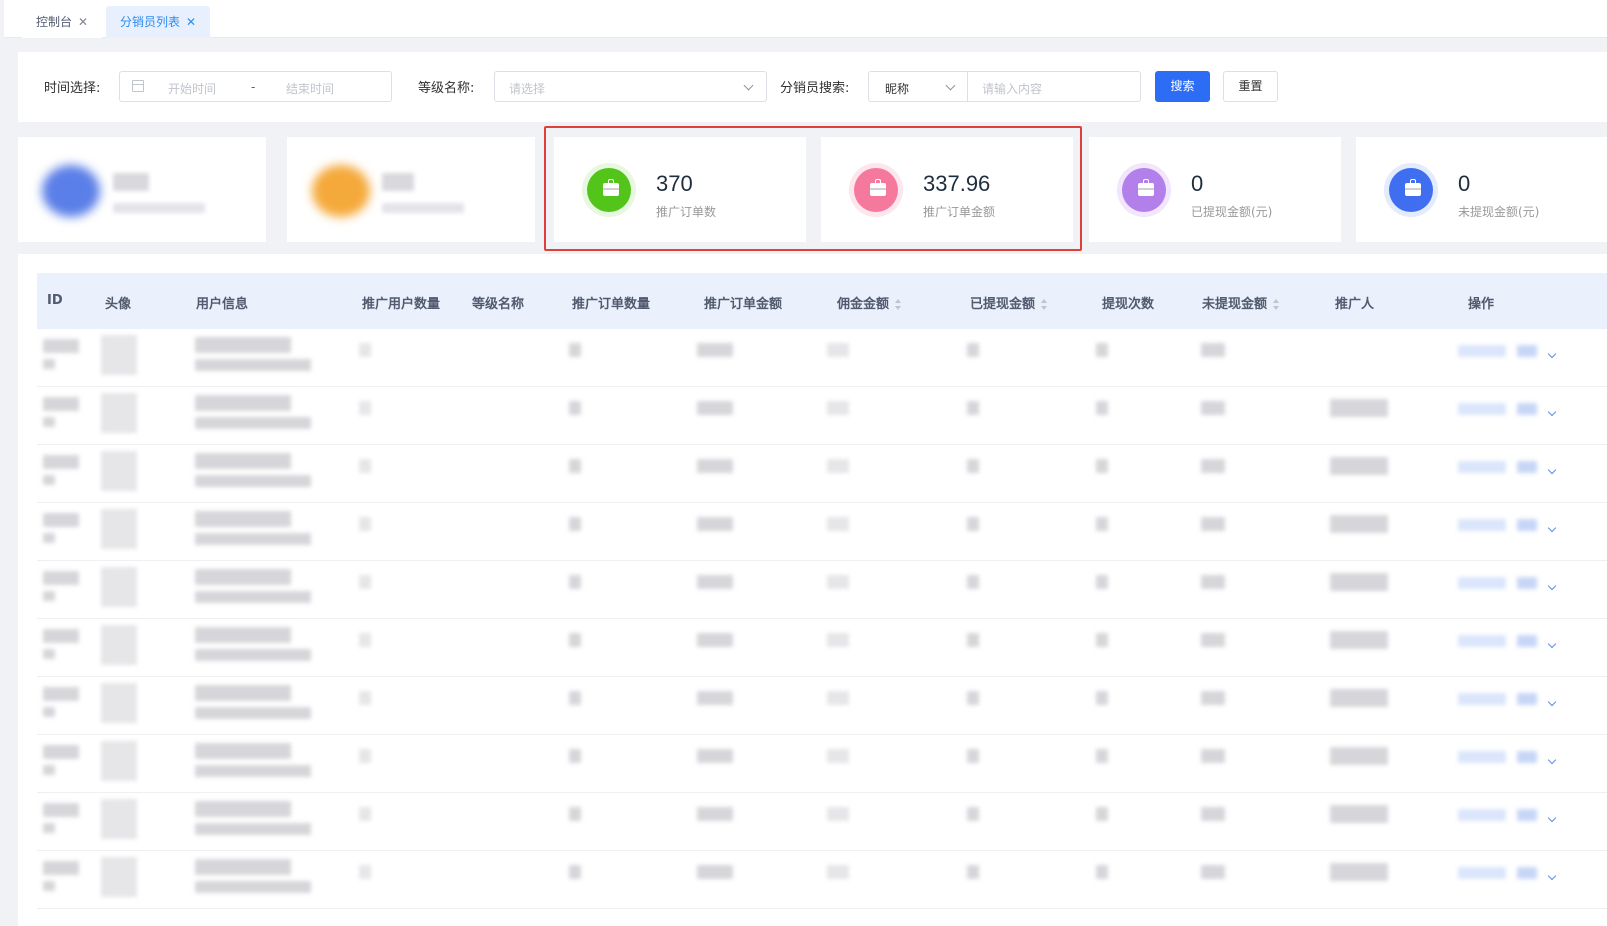 This screenshot has width=1607, height=926. Describe the element at coordinates (1464, 183) in the screenshot. I see `stat-value: 0` at that location.